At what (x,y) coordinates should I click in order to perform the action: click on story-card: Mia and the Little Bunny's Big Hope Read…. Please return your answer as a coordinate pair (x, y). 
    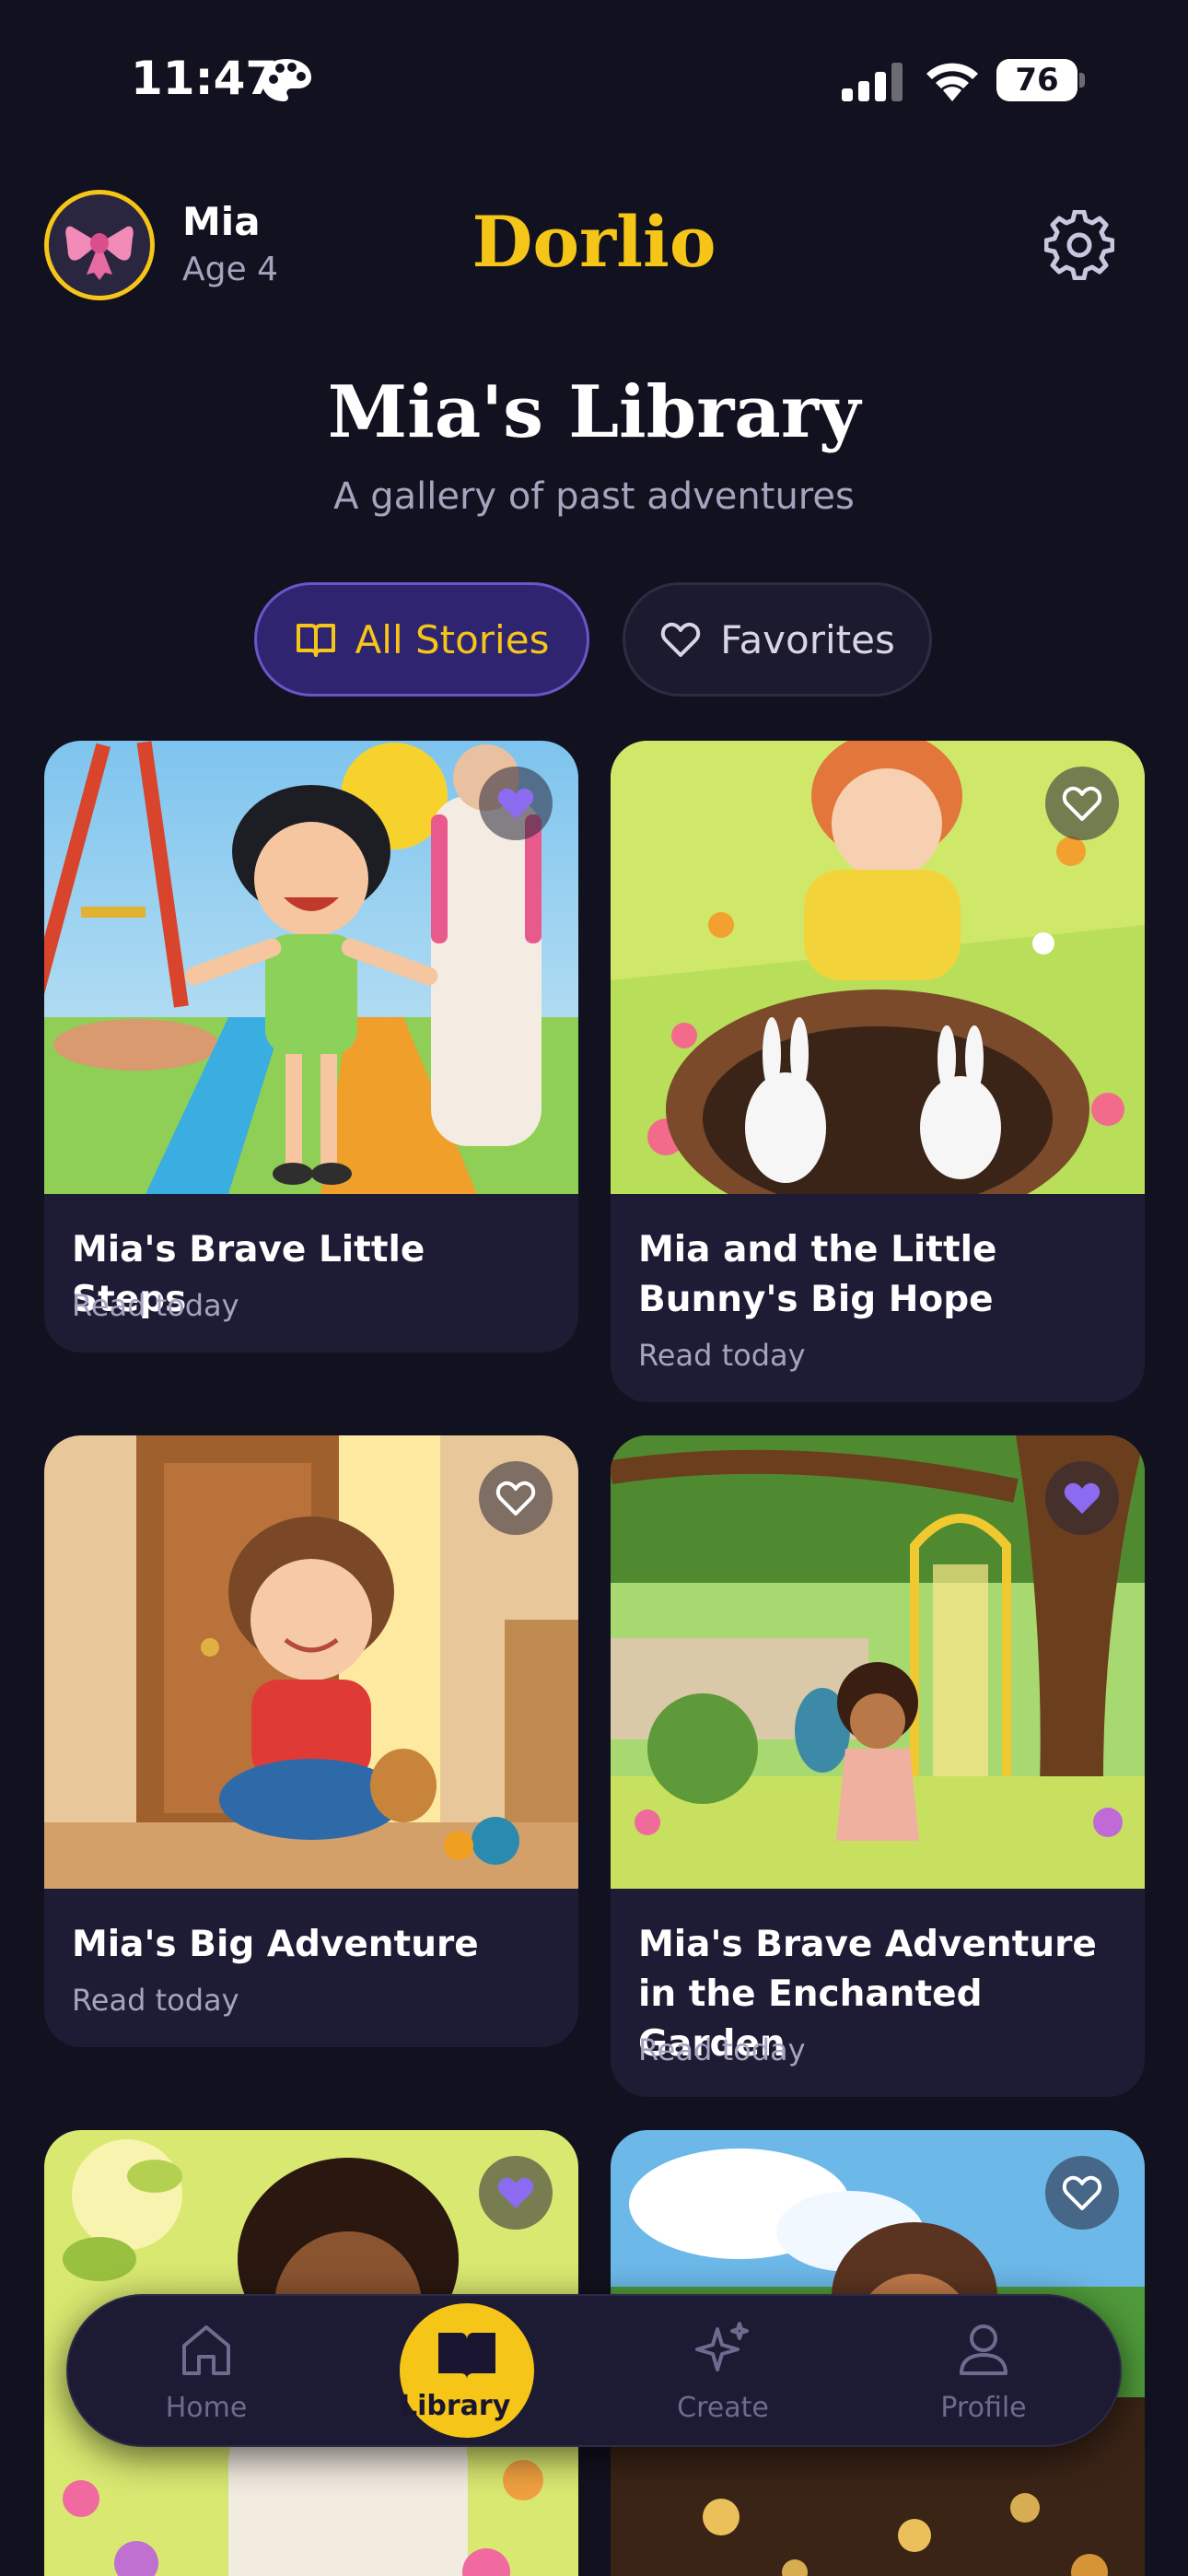
    Looking at the image, I should click on (878, 1071).